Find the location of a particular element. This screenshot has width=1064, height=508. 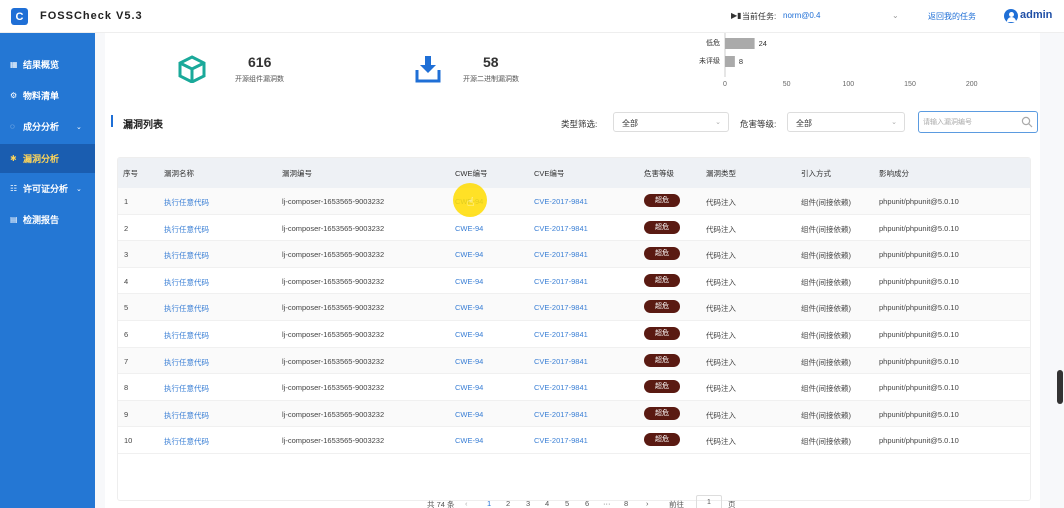

back-to-my-tasks-link: 返回我的任务 is located at coordinates (952, 16).